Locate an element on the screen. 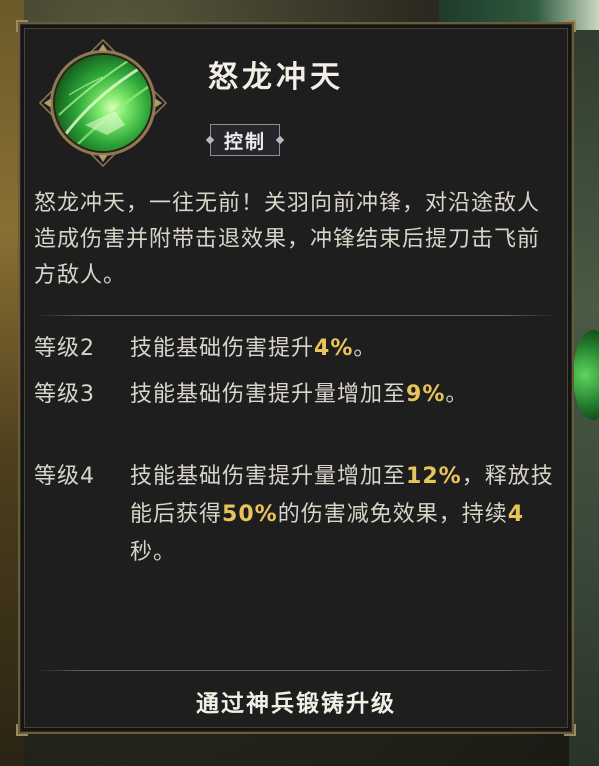 The height and width of the screenshot is (766, 599). green-slash-skill-icon is located at coordinates (103, 103).